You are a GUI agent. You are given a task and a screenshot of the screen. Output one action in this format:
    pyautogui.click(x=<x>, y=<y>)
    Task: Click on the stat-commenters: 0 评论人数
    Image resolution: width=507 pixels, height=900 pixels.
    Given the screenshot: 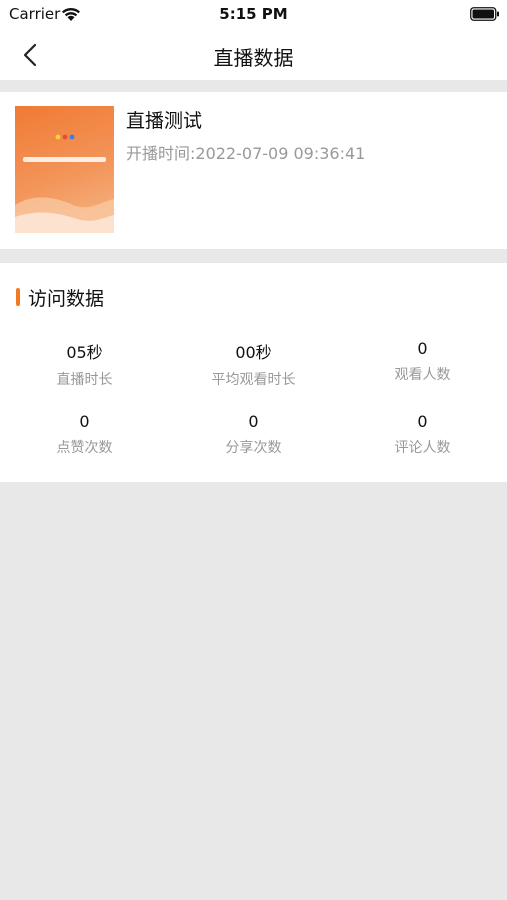 What is the action you would take?
    pyautogui.click(x=422, y=434)
    